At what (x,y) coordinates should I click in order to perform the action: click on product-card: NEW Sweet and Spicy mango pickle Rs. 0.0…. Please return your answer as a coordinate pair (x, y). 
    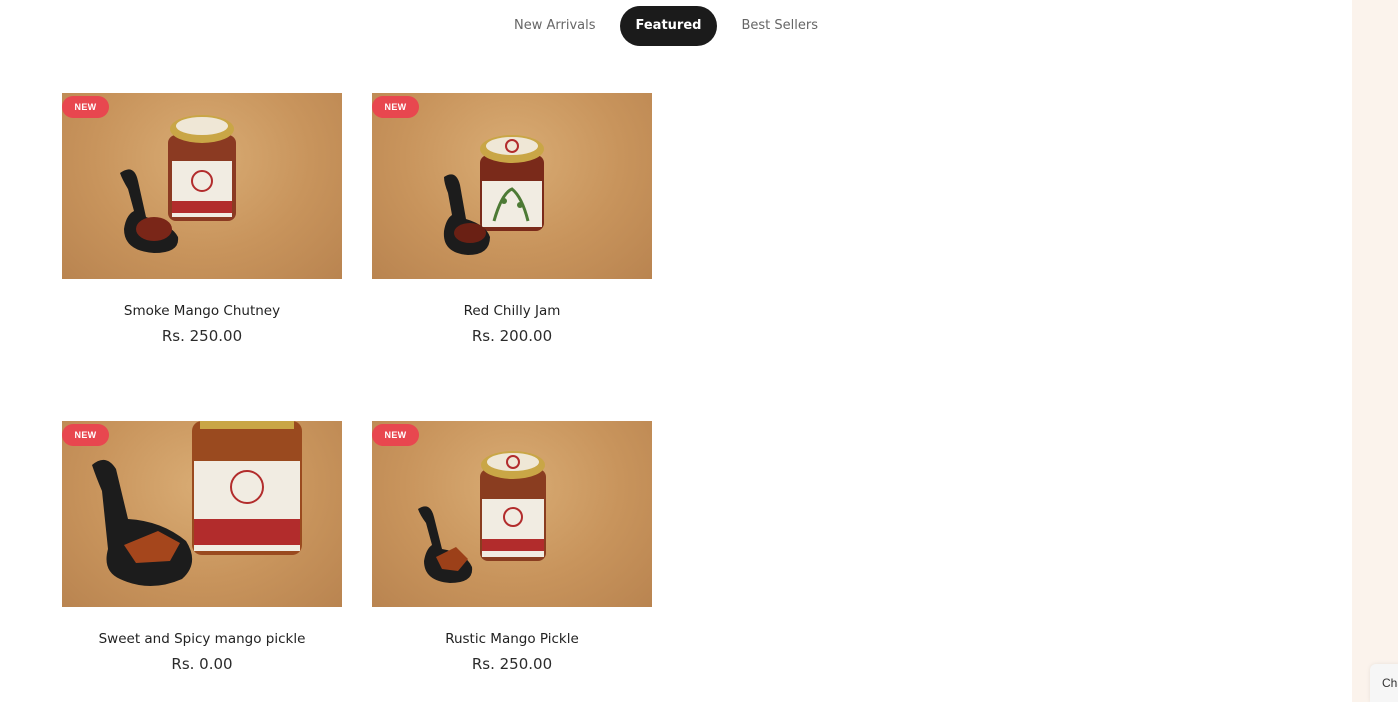
    Looking at the image, I should click on (202, 547).